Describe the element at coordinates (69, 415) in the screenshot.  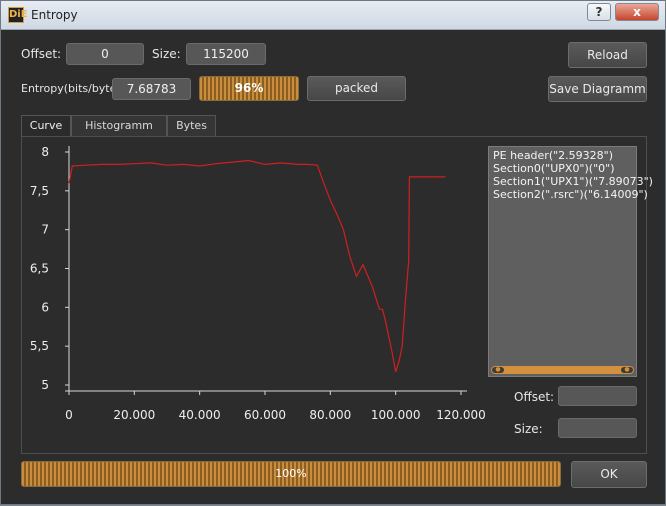
I see `x-tick-label: 0` at that location.